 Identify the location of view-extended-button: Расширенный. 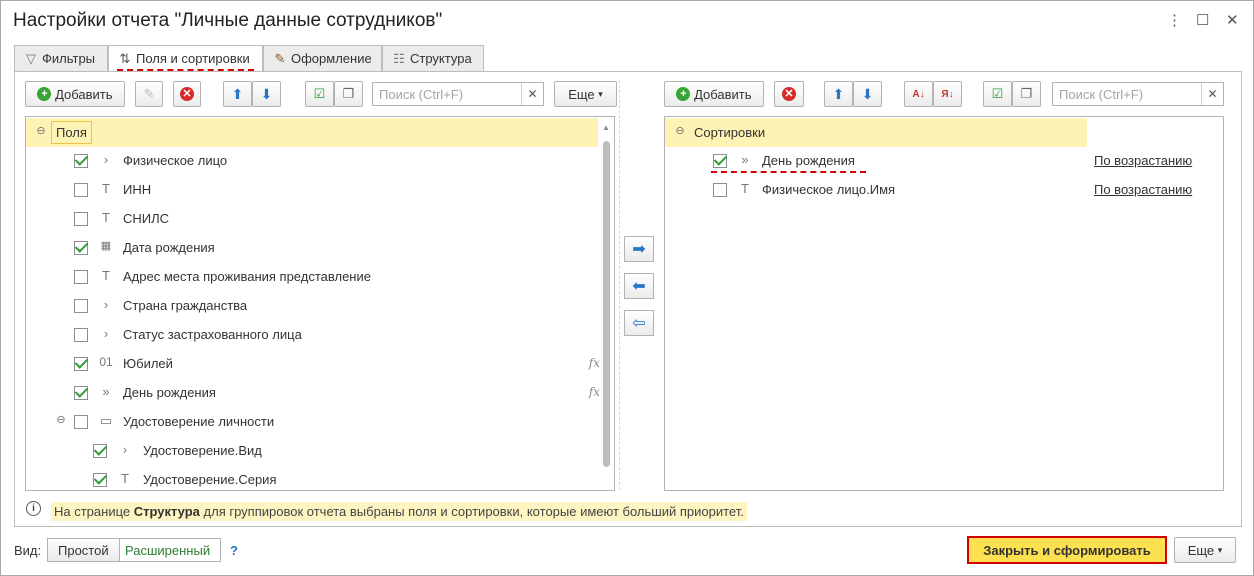
(168, 550).